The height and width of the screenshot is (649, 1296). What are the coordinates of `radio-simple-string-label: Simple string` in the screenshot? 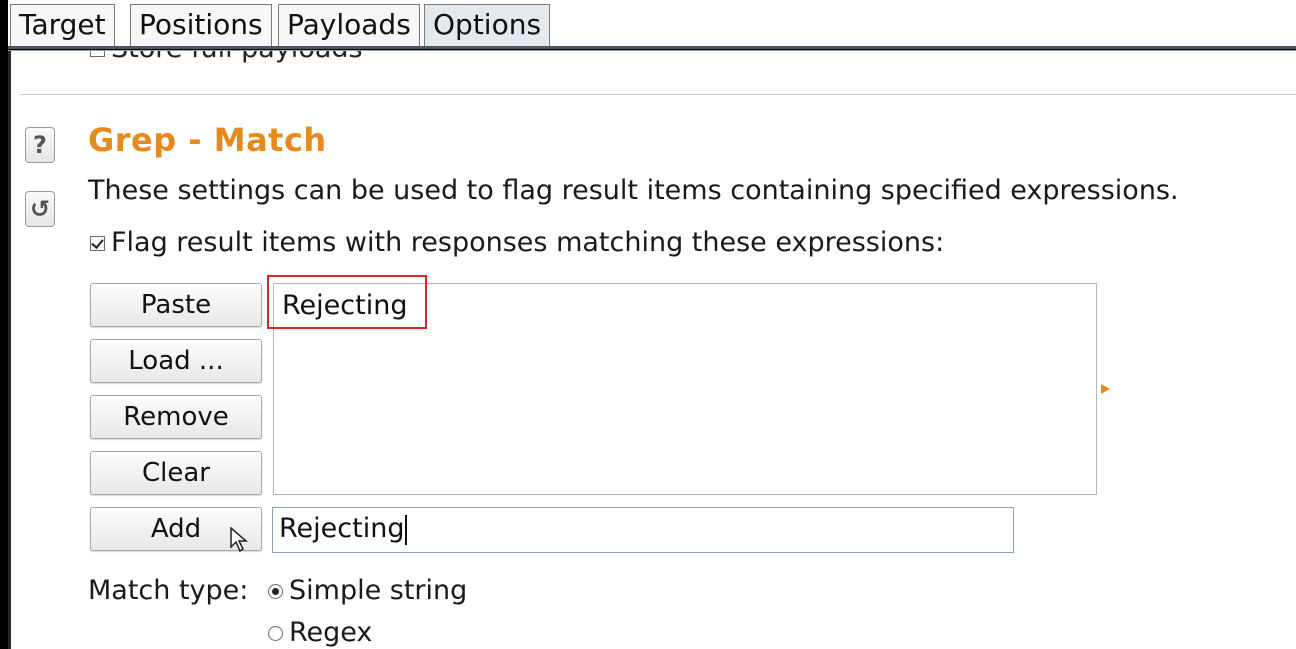 It's located at (378, 590).